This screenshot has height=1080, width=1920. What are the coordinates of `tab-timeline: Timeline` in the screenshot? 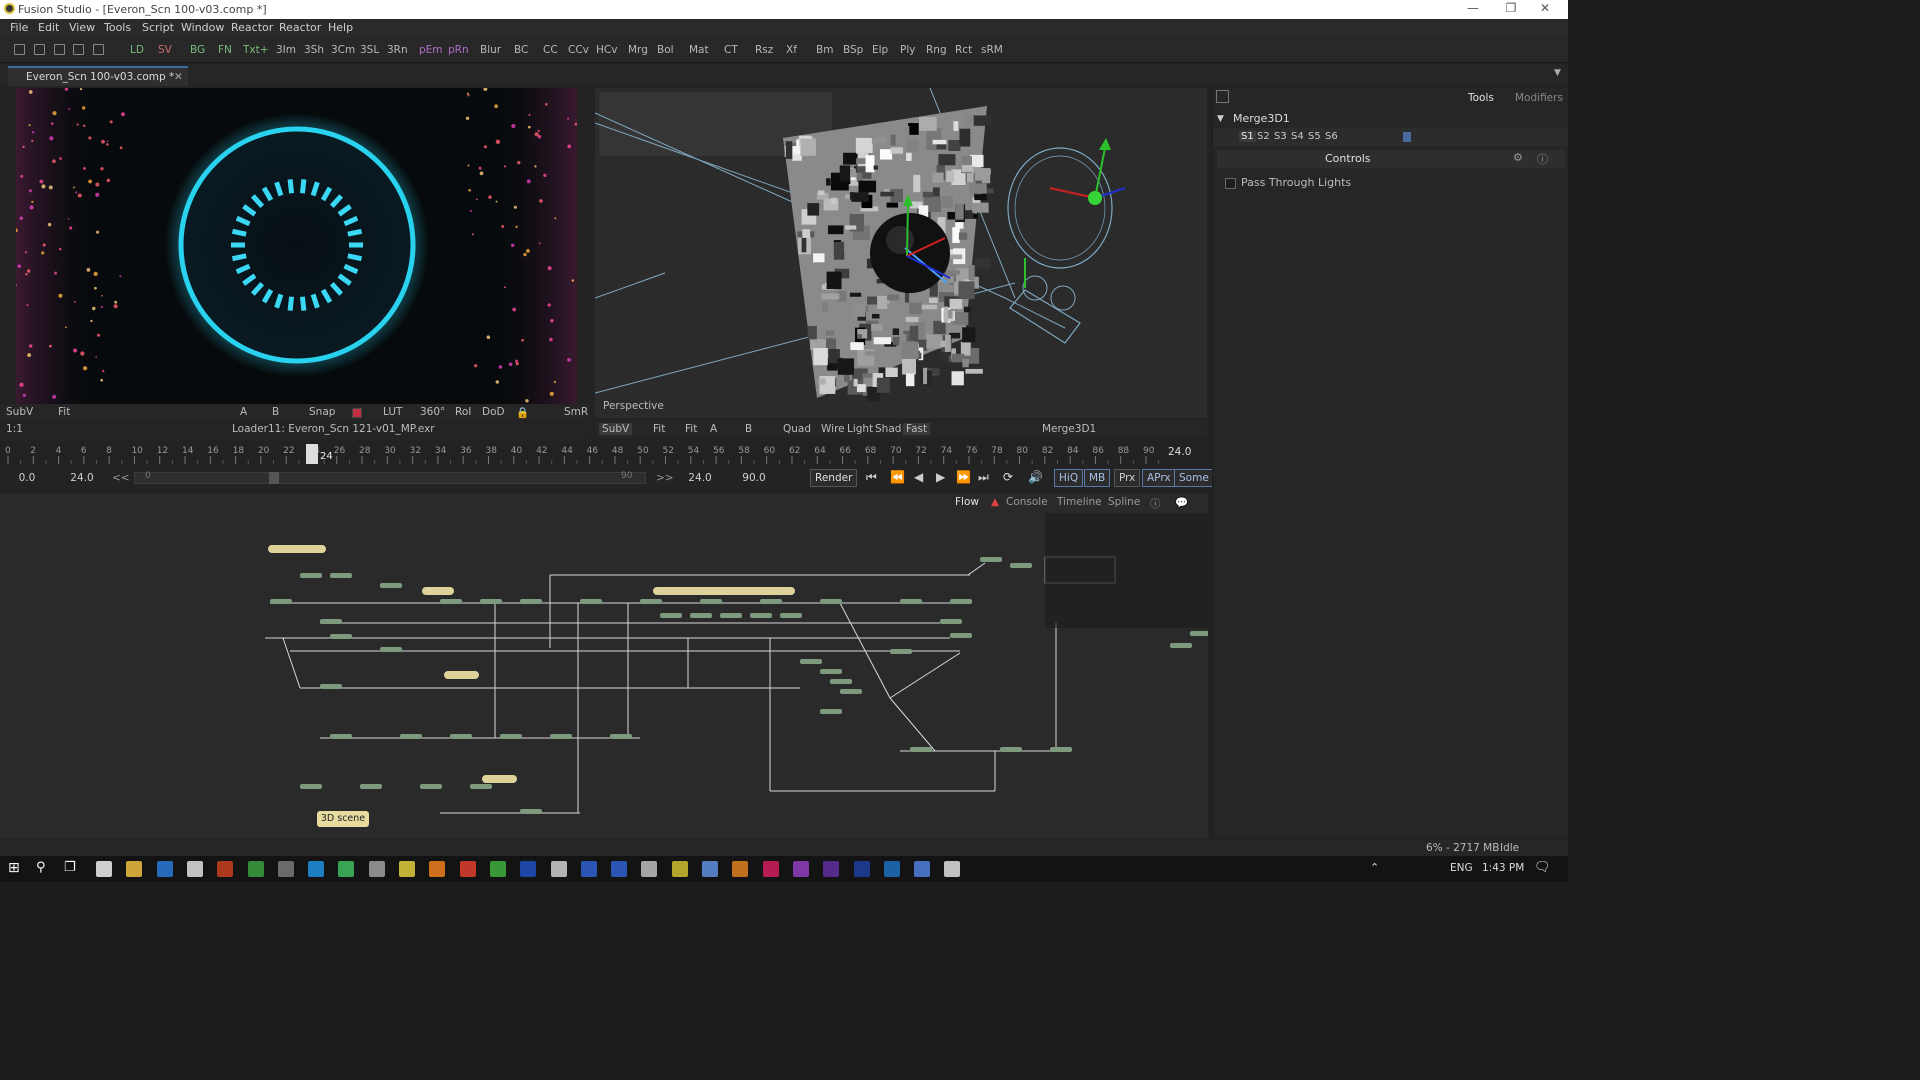 It's located at (1079, 502).